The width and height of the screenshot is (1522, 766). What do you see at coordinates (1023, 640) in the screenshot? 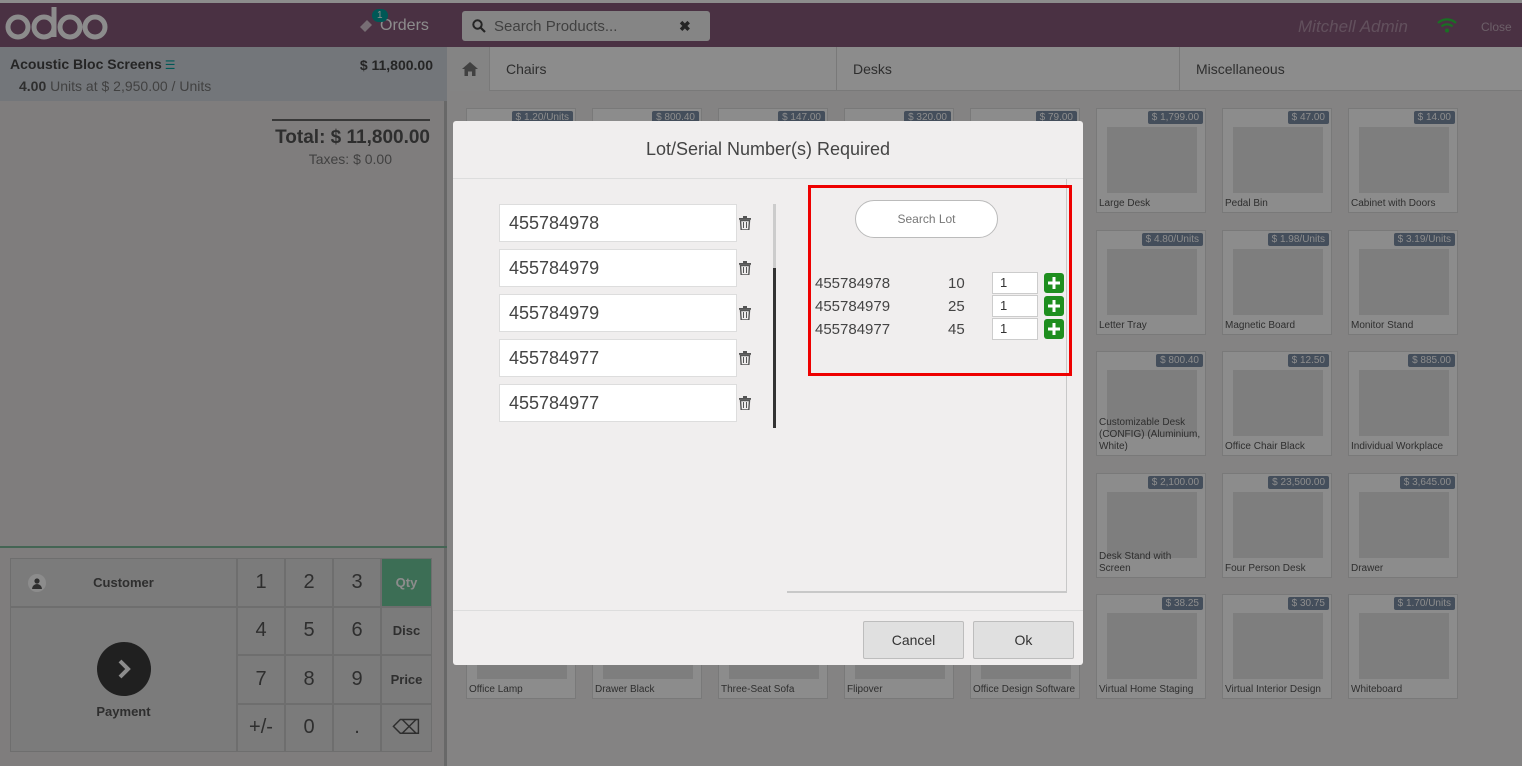
I see `ok-button: Ok` at bounding box center [1023, 640].